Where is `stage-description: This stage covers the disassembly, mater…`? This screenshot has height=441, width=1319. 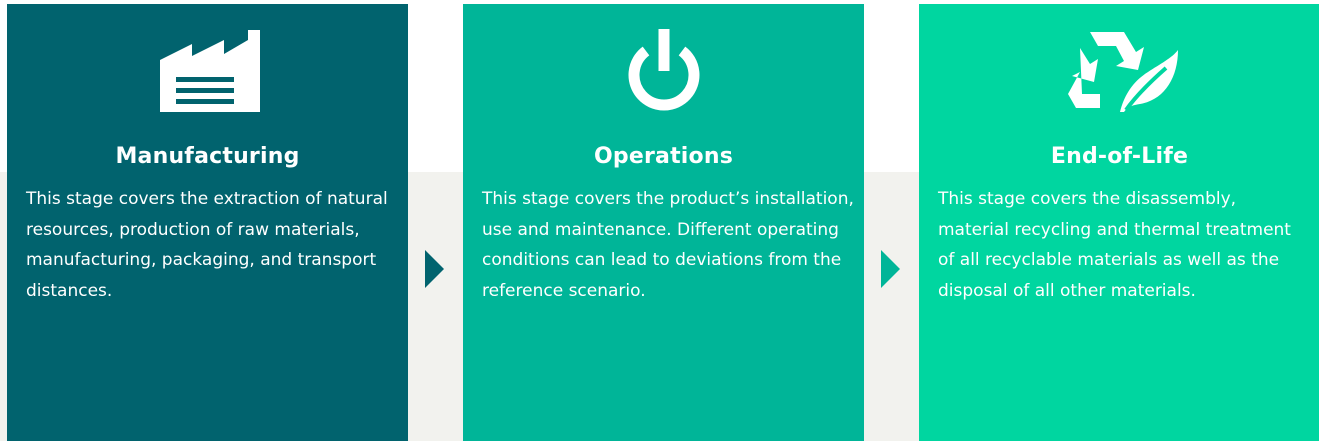 stage-description: This stage covers the disassembly, mater… is located at coordinates (1114, 245).